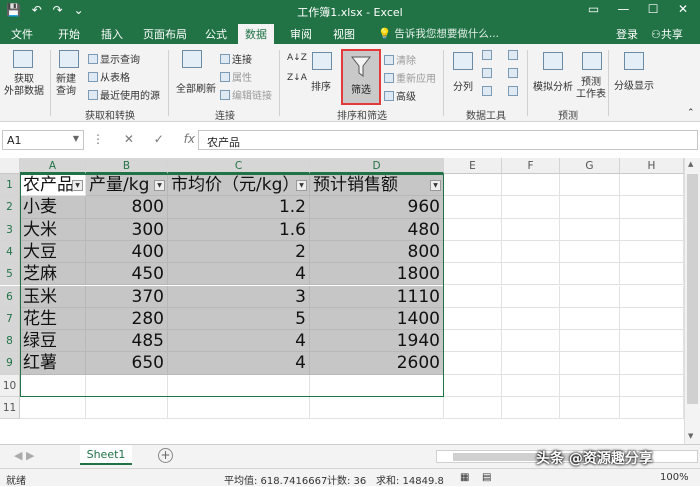 Image resolution: width=700 pixels, height=487 pixels. Describe the element at coordinates (627, 34) in the screenshot. I see `sign-in-link: 登录` at that location.